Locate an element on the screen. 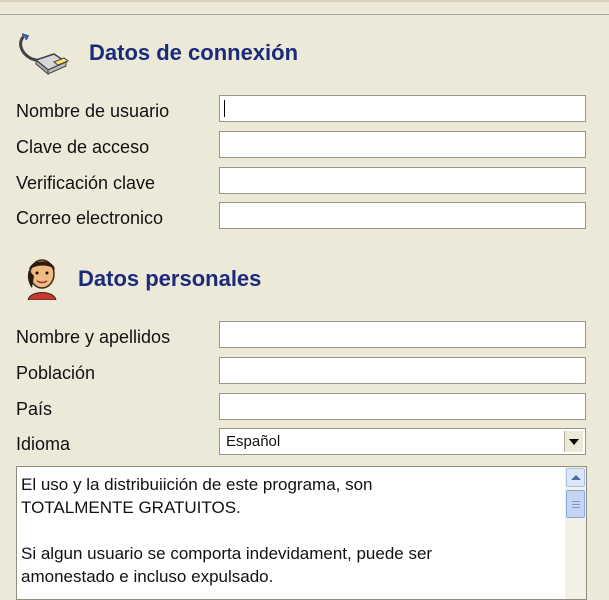 The image size is (609, 600). label-town: Población is located at coordinates (56, 373).